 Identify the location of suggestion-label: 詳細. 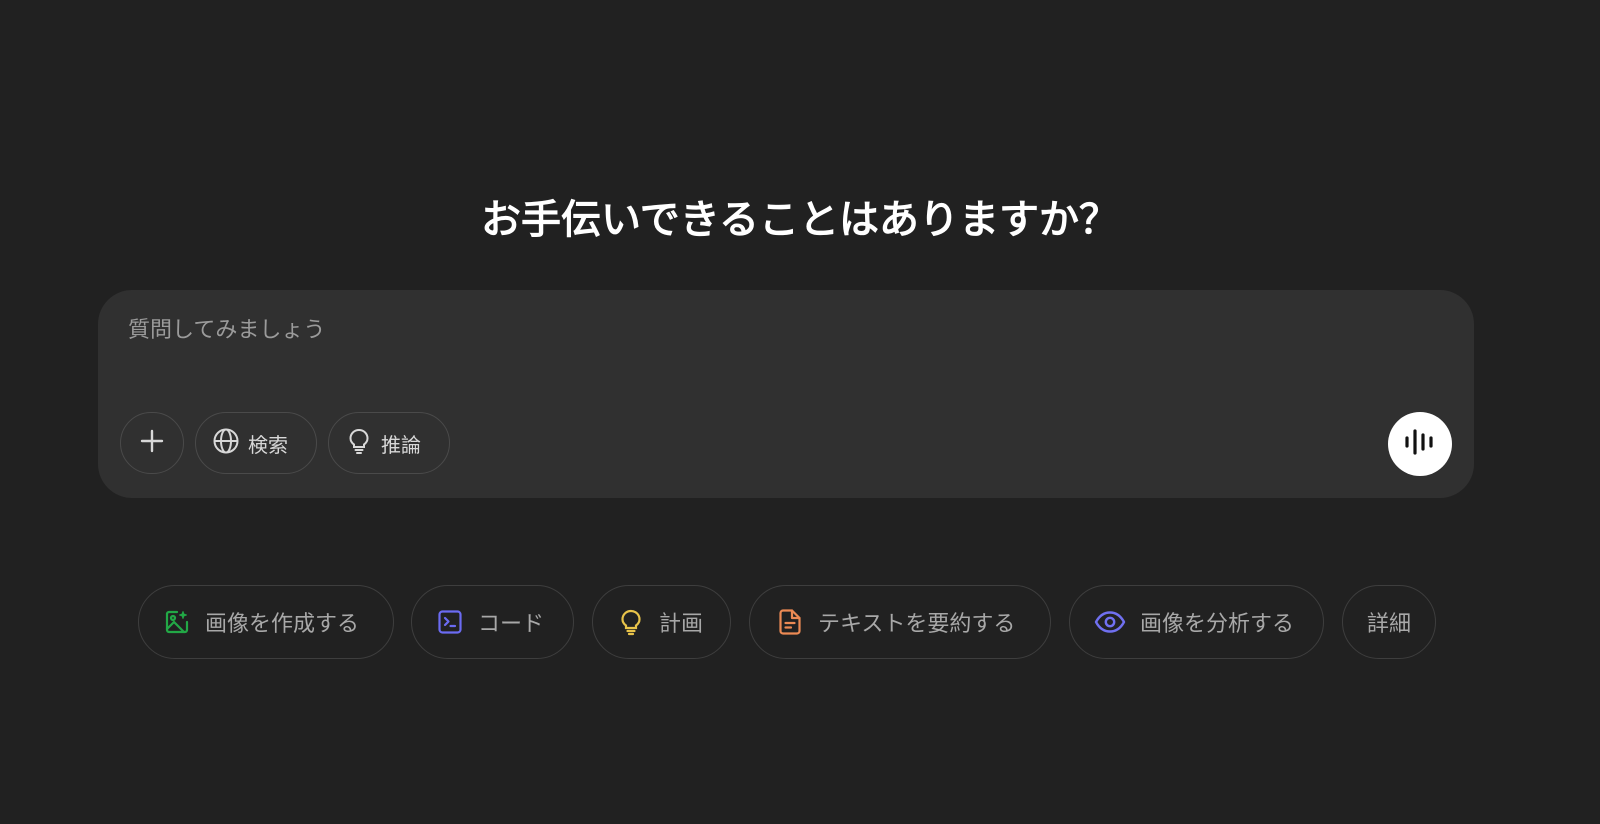
(1388, 624).